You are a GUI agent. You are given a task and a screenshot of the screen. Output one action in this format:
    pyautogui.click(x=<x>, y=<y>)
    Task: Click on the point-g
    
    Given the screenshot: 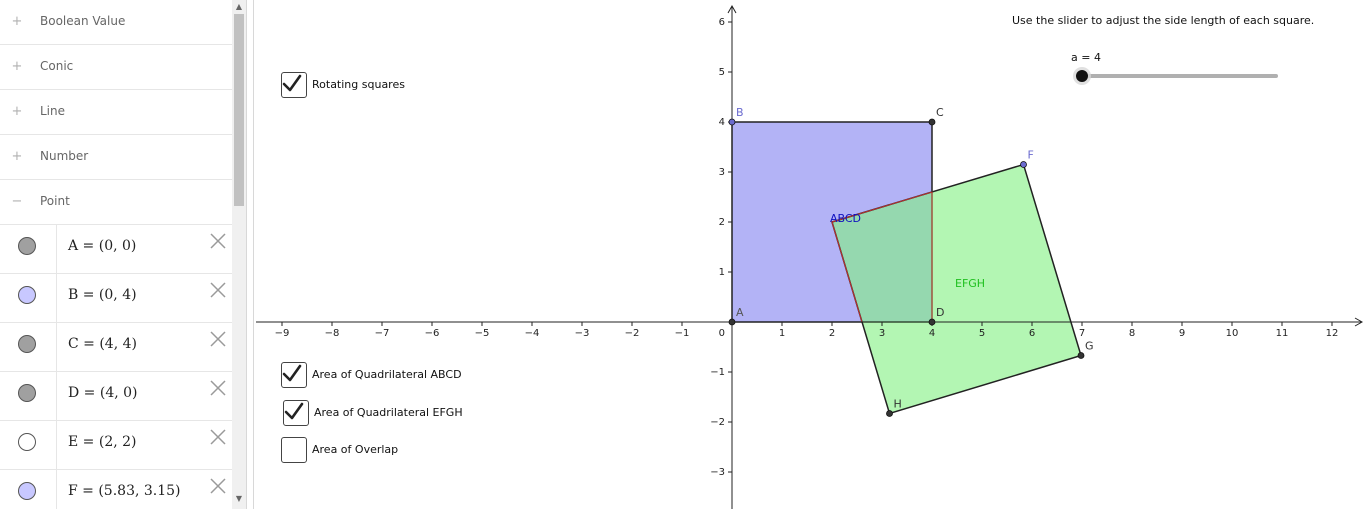 What is the action you would take?
    pyautogui.click(x=1081, y=355)
    